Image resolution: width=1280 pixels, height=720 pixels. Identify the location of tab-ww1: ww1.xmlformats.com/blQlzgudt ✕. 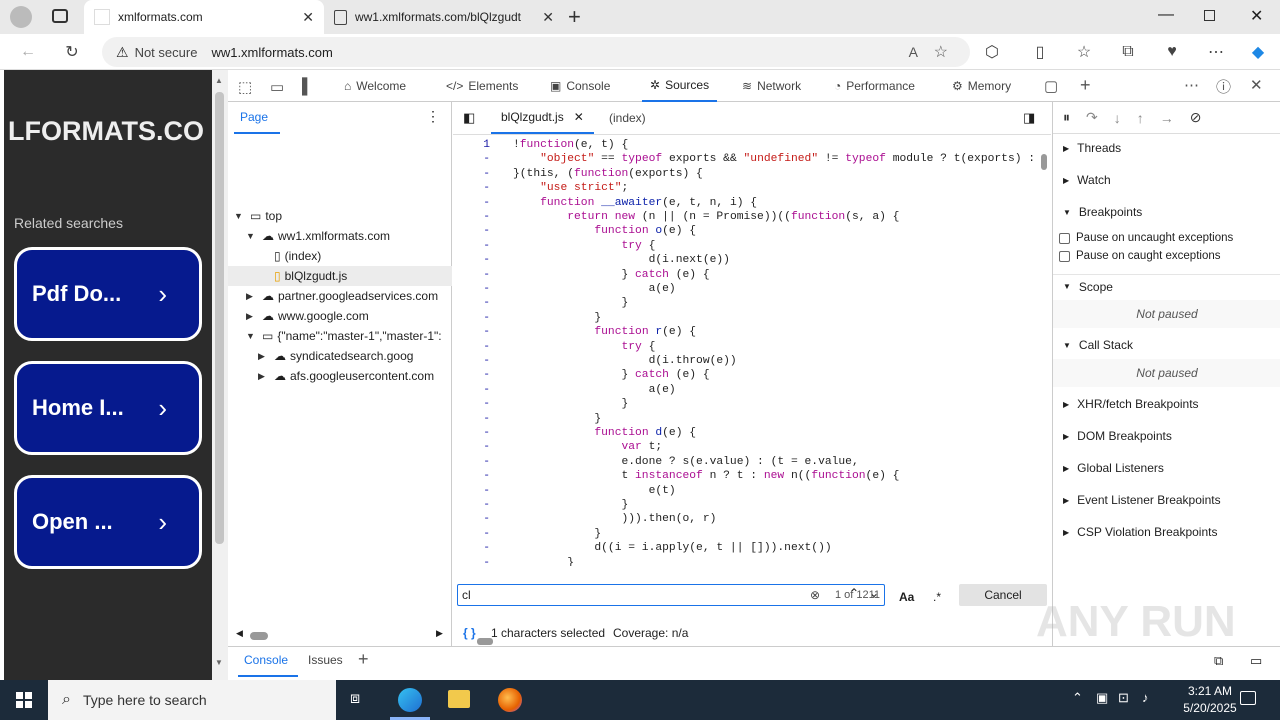
(444, 17).